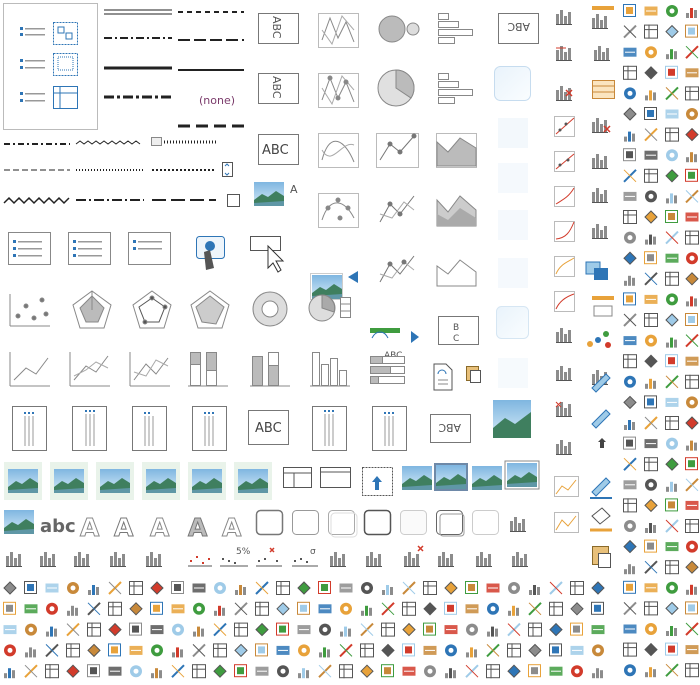  I want to click on text-style-icon: abc, so click(58, 526).